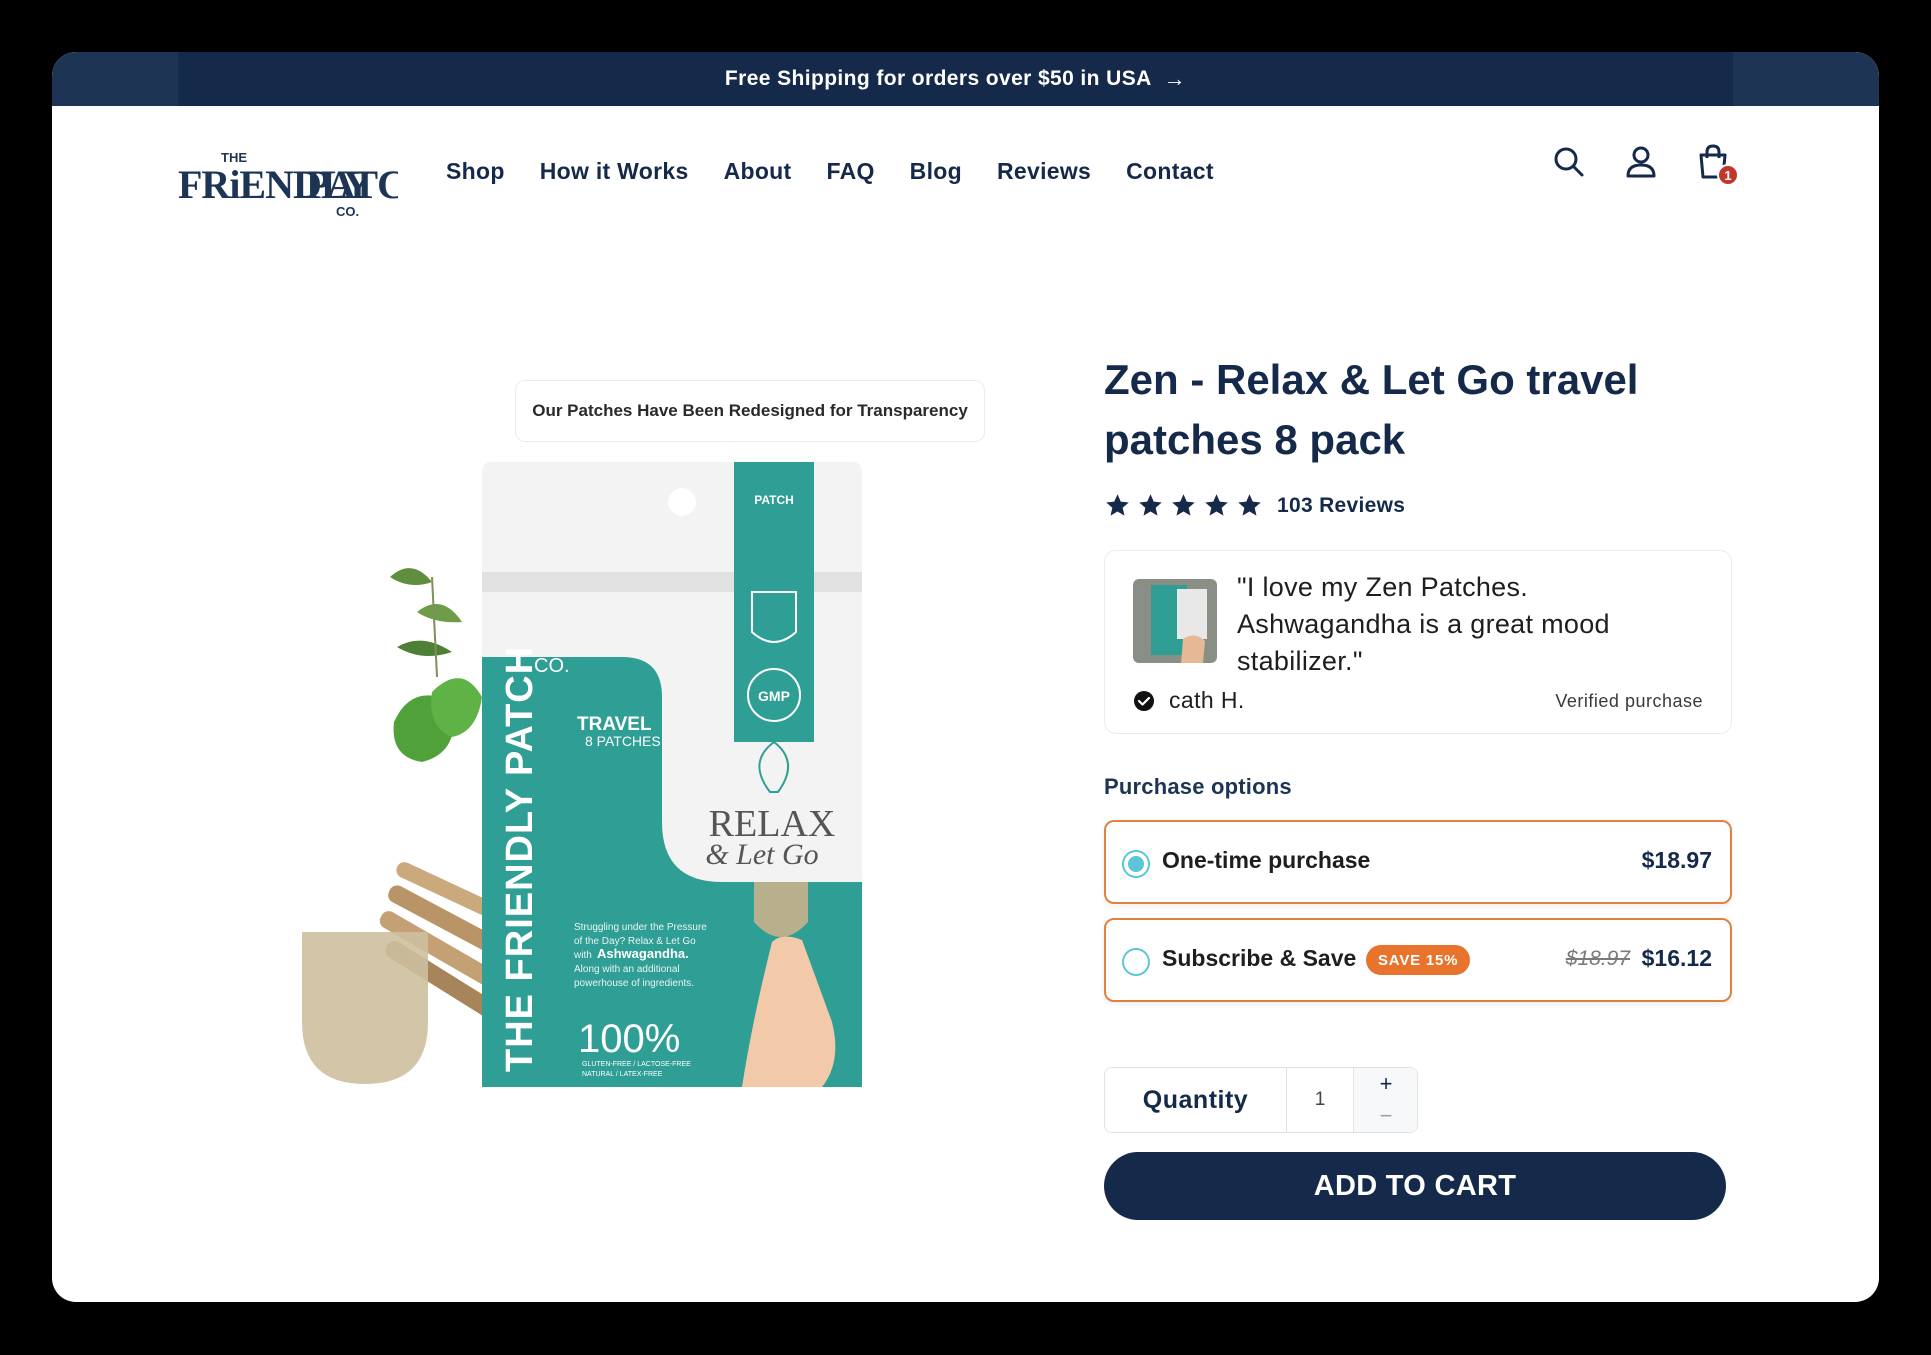 Image resolution: width=1931 pixels, height=1355 pixels. What do you see at coordinates (520, 859) in the screenshot?
I see `svg-text: THE FRIENDLY PATCH` at bounding box center [520, 859].